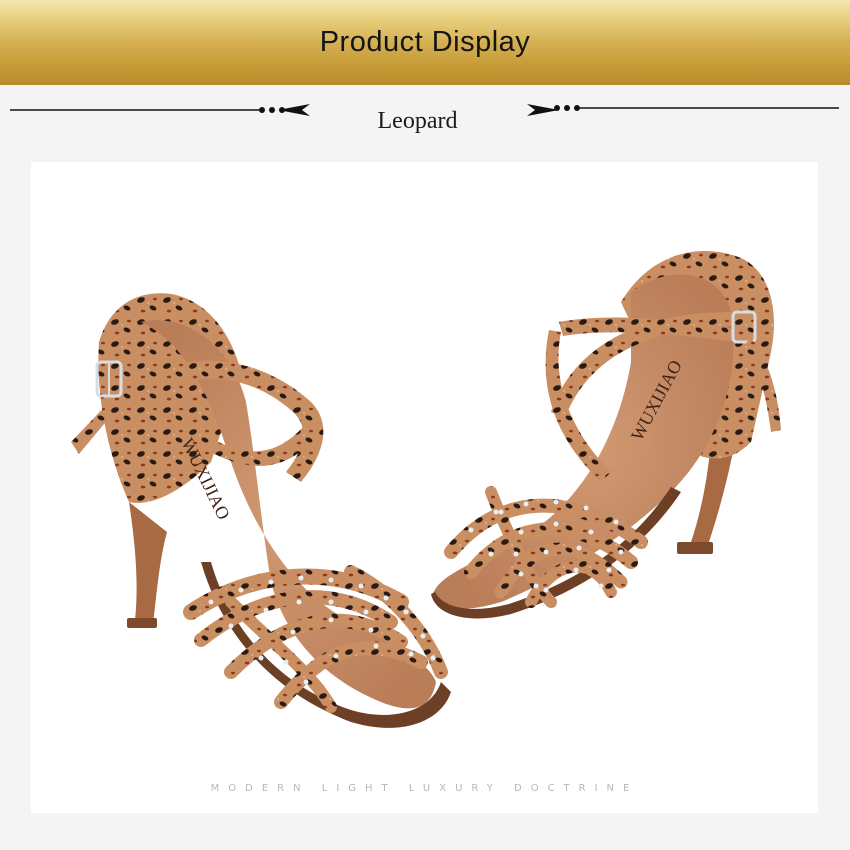 The height and width of the screenshot is (850, 850). What do you see at coordinates (683, 110) in the screenshot?
I see `divider-right-ornament` at bounding box center [683, 110].